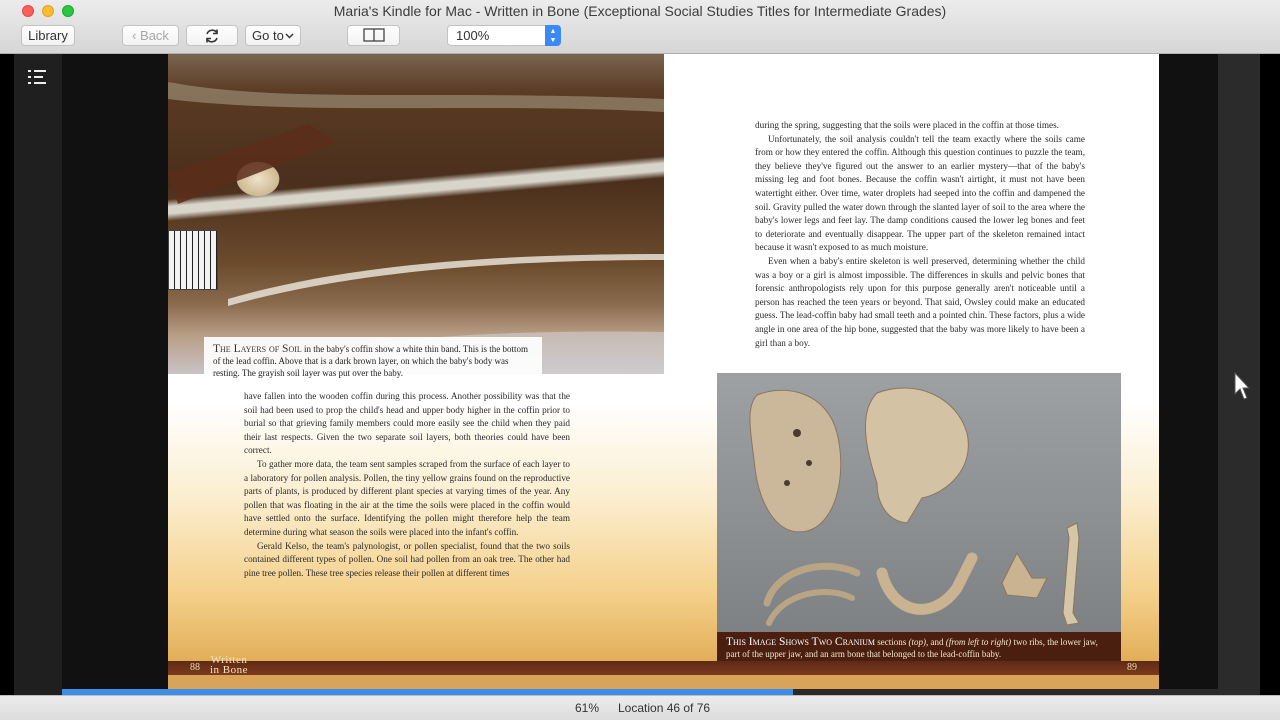 This screenshot has width=1280, height=720. I want to click on left-page-number: 88, so click(195, 667).